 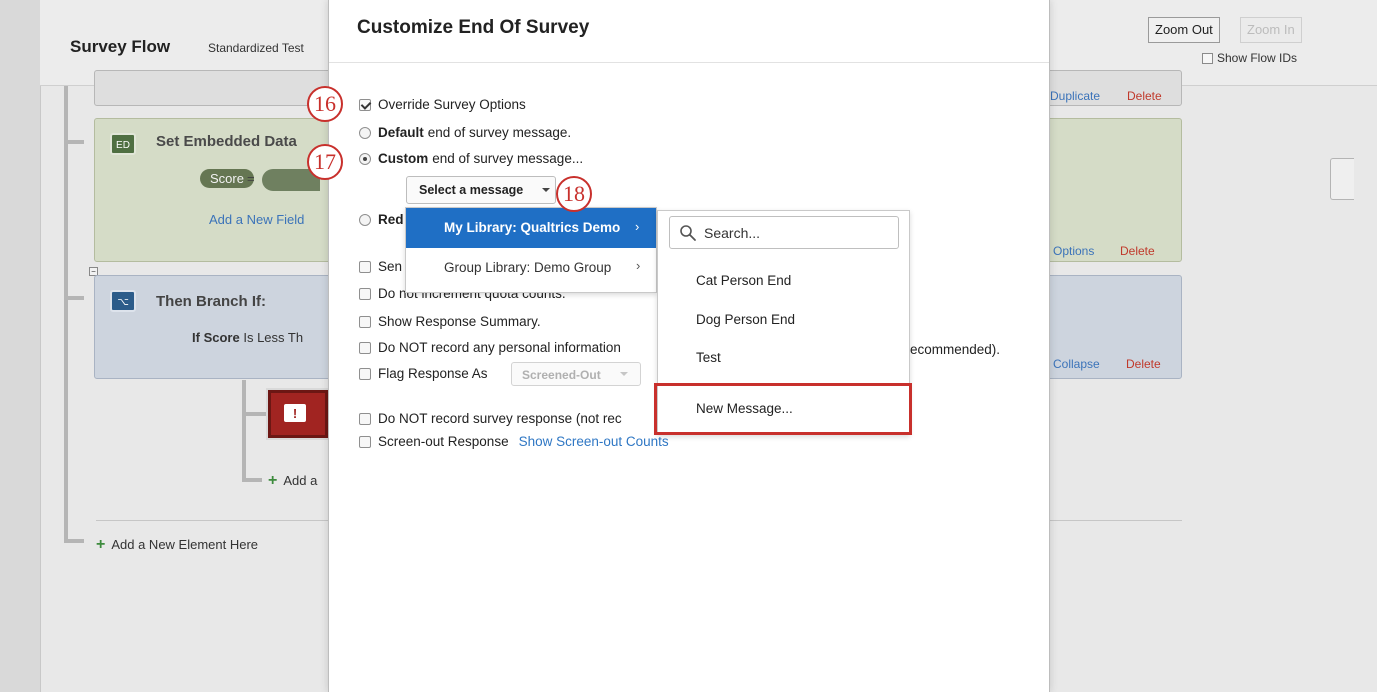 I want to click on no-personal-info-label: Do NOT record any personal information, so click(x=499, y=347).